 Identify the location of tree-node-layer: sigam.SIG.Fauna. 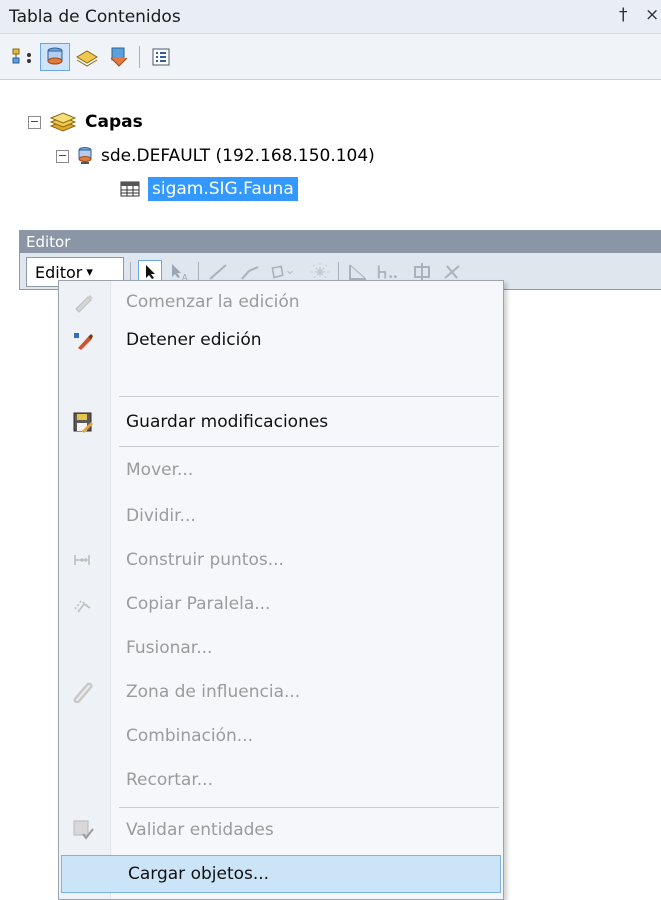
(209, 189).